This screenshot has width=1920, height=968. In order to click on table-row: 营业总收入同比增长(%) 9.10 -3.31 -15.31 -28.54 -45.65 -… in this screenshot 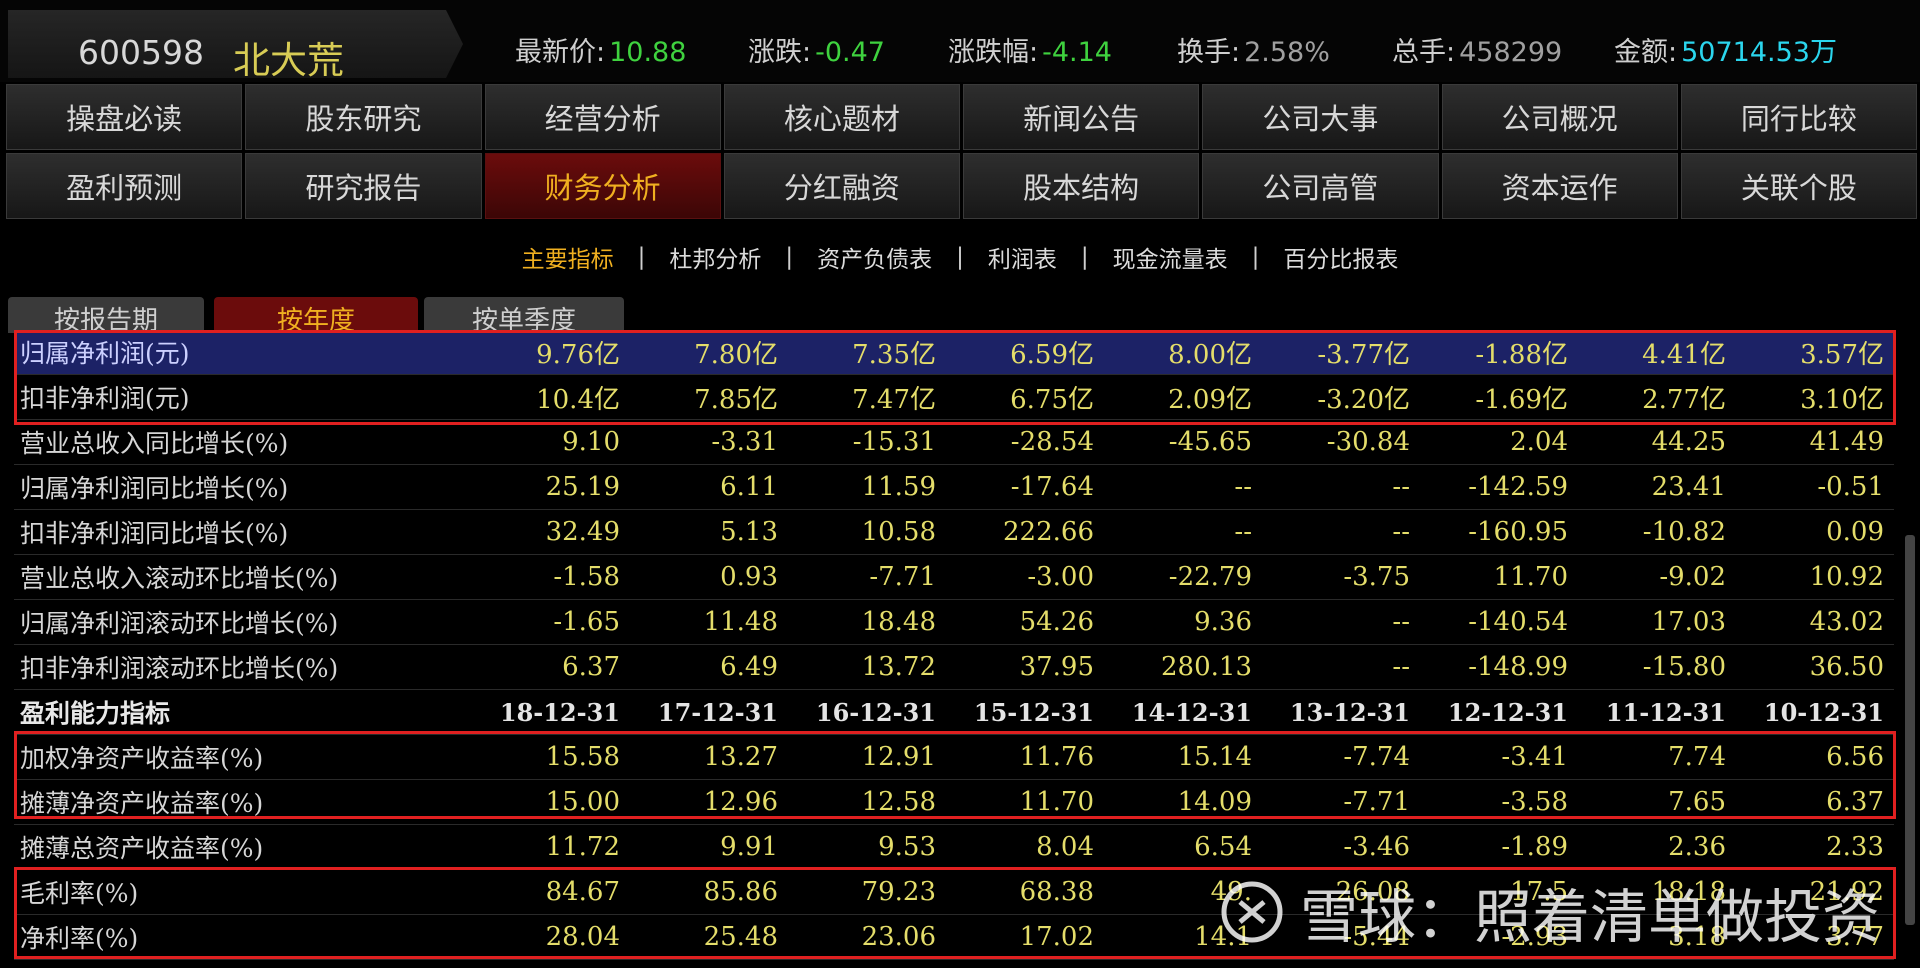, I will do `click(954, 442)`.